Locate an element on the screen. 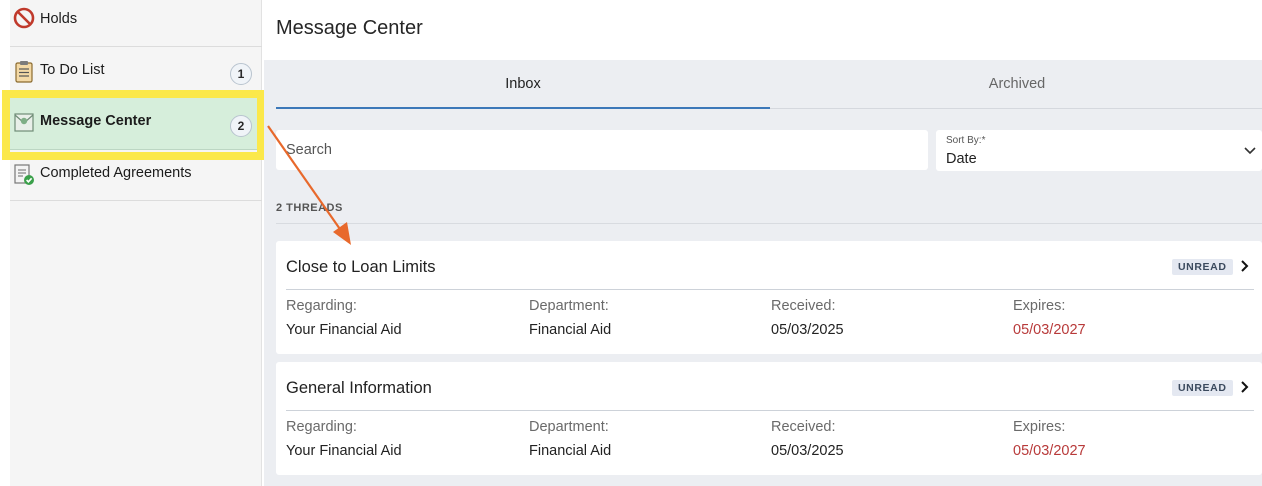  thread-title: General Information is located at coordinates (359, 388).